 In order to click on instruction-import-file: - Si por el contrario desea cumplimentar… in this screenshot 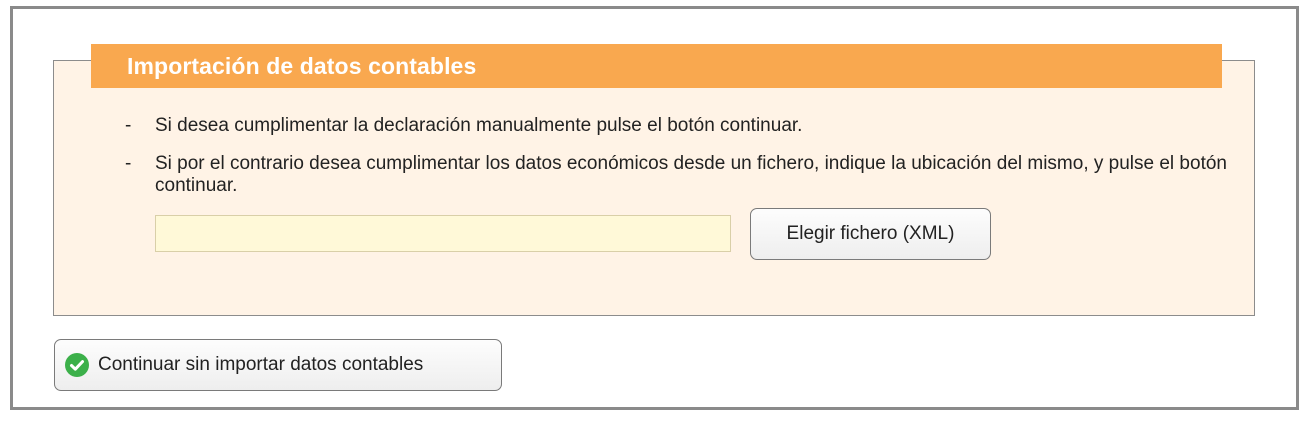, I will do `click(680, 175)`.